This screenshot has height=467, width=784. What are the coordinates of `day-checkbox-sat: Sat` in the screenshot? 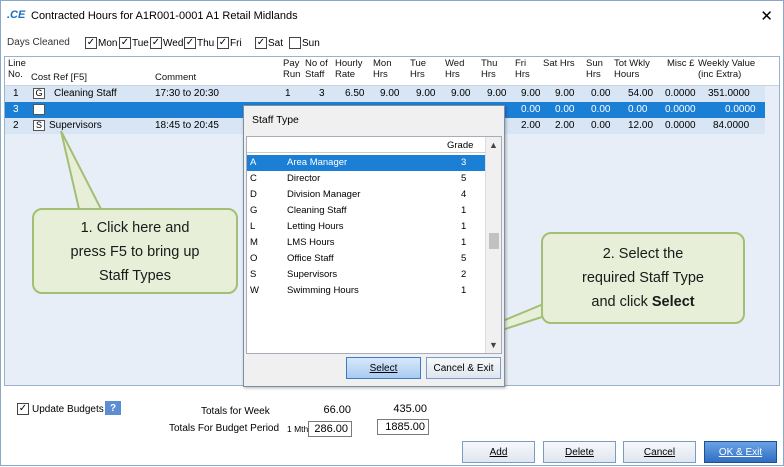 It's located at (269, 43).